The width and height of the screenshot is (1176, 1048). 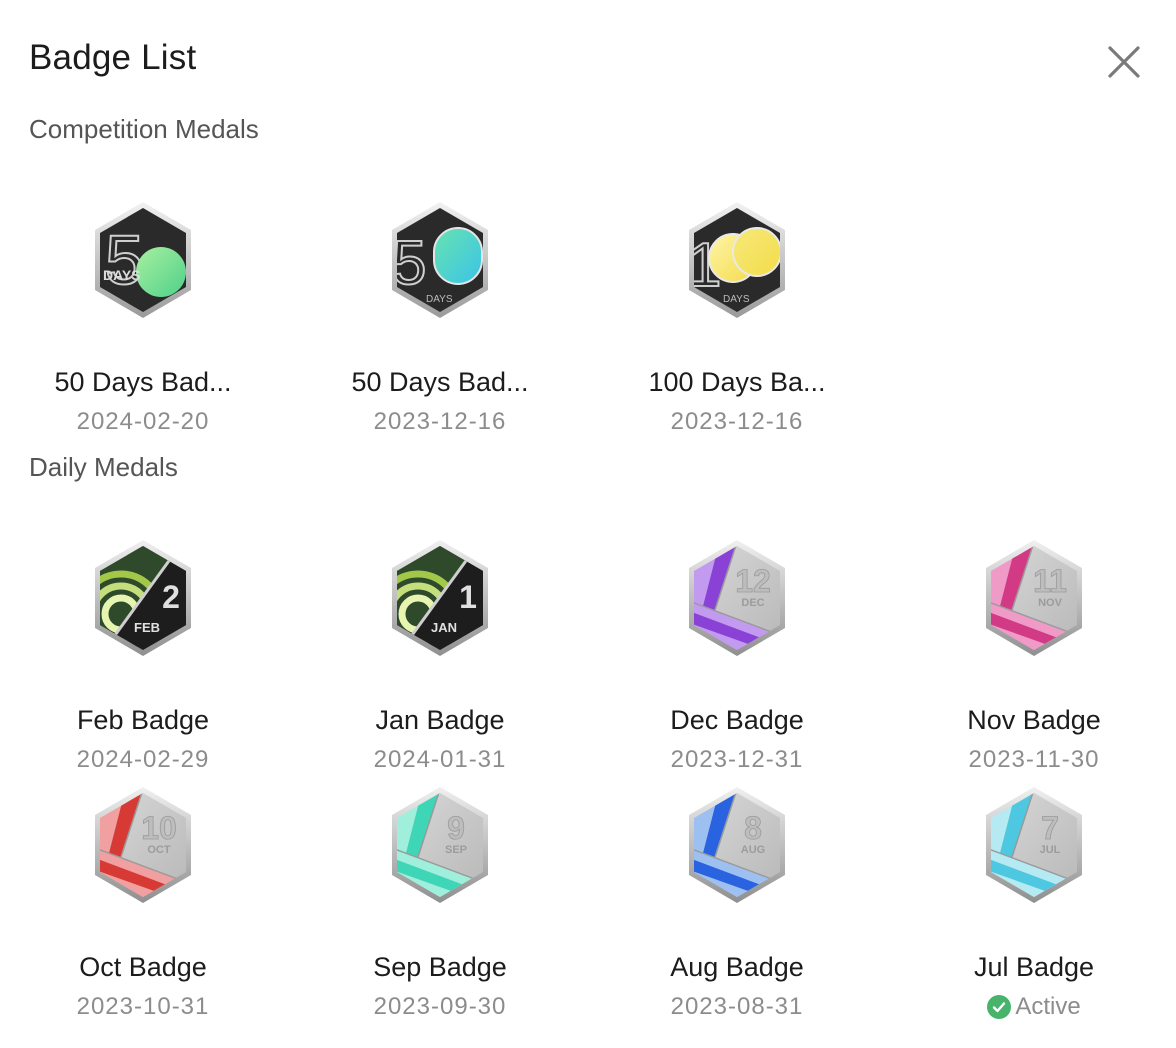 What do you see at coordinates (143, 967) in the screenshot?
I see `badge-name: Oct Badge` at bounding box center [143, 967].